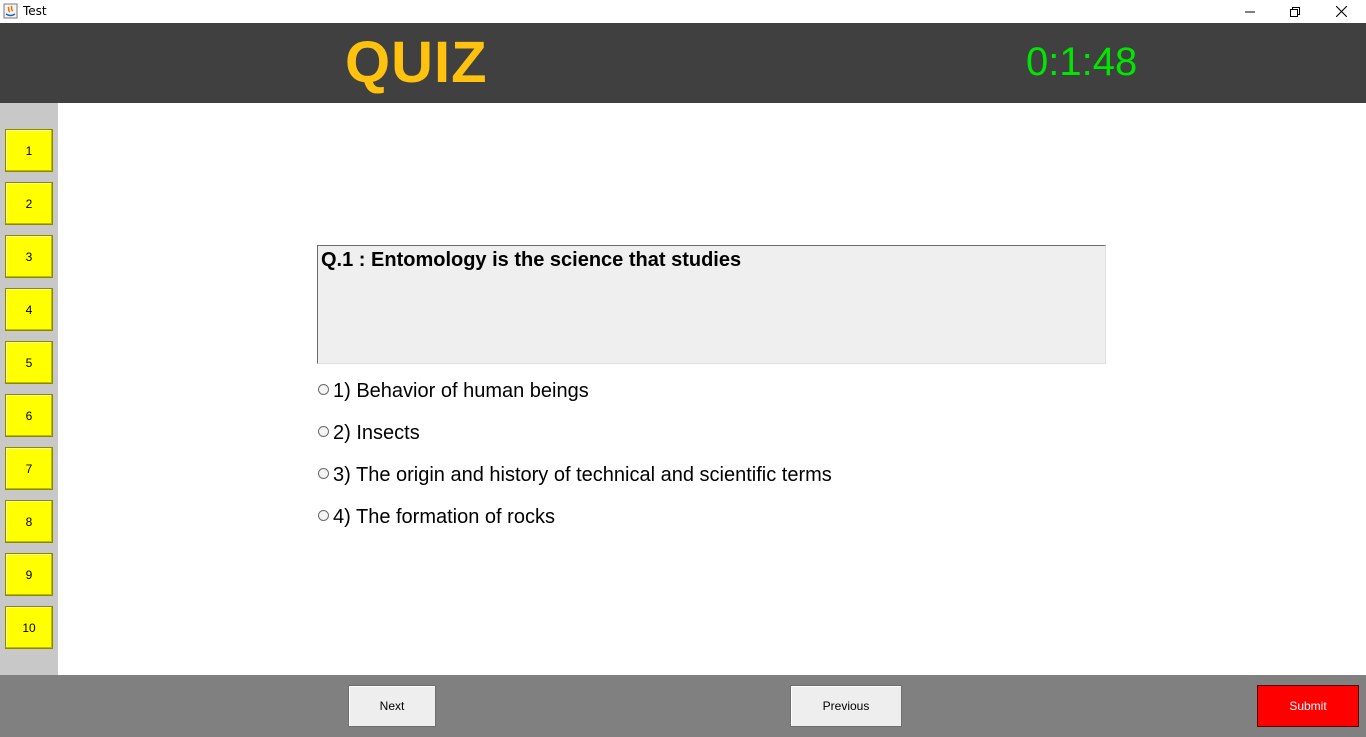  Describe the element at coordinates (416, 62) in the screenshot. I see `quiz-title: QUIZ` at that location.